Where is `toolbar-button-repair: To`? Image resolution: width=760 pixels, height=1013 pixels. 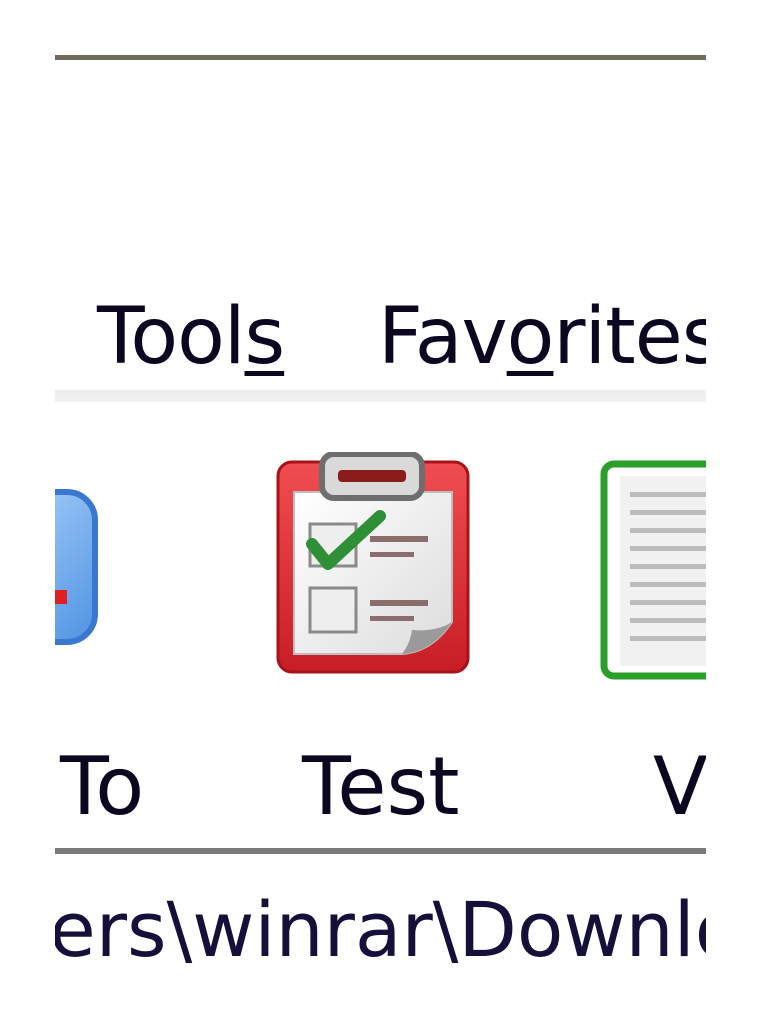 toolbar-button-repair: To is located at coordinates (100, 642).